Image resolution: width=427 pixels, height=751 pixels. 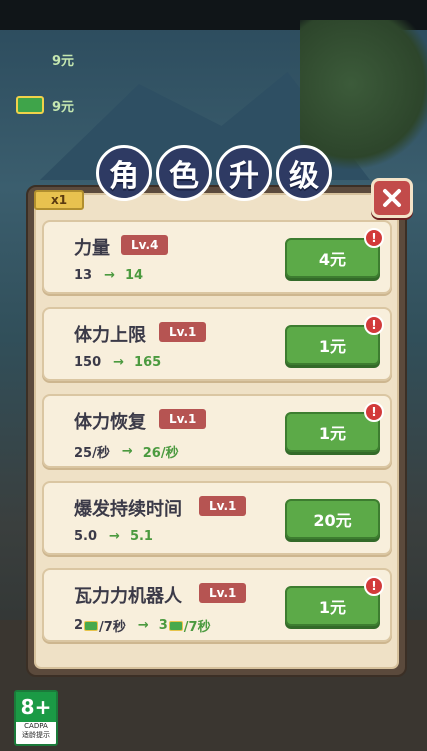 I want to click on age-rating-label: 适龄提示, so click(x=36, y=735).